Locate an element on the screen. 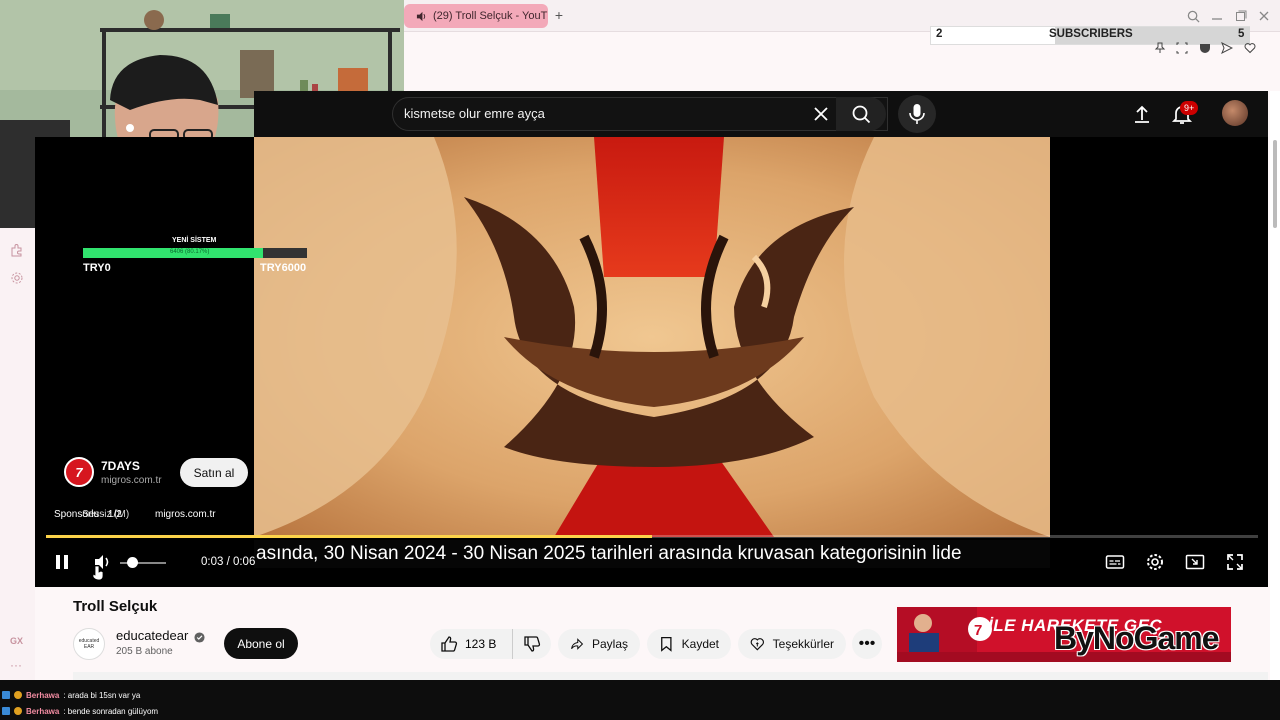  svg-text: 7 is located at coordinates (978, 630).